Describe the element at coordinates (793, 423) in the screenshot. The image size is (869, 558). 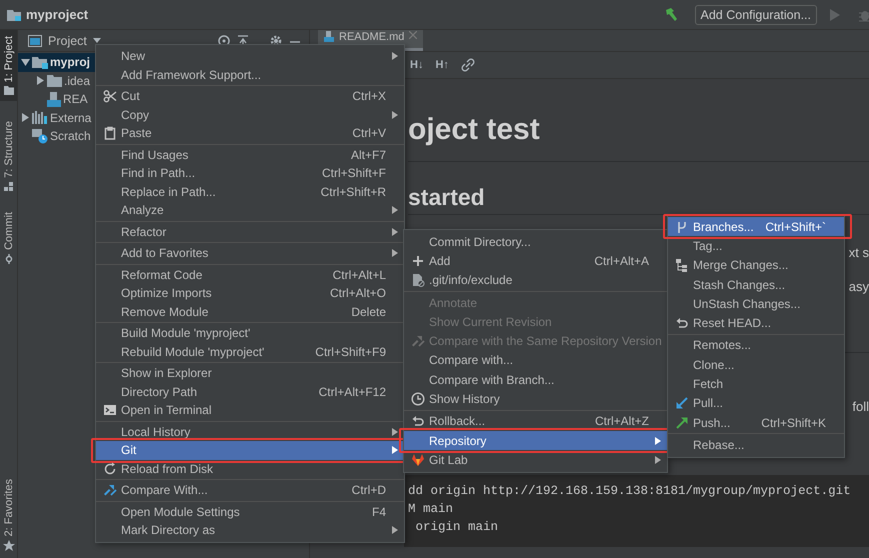
I see `shortcut-text: Ctrl+Shift+K` at that location.